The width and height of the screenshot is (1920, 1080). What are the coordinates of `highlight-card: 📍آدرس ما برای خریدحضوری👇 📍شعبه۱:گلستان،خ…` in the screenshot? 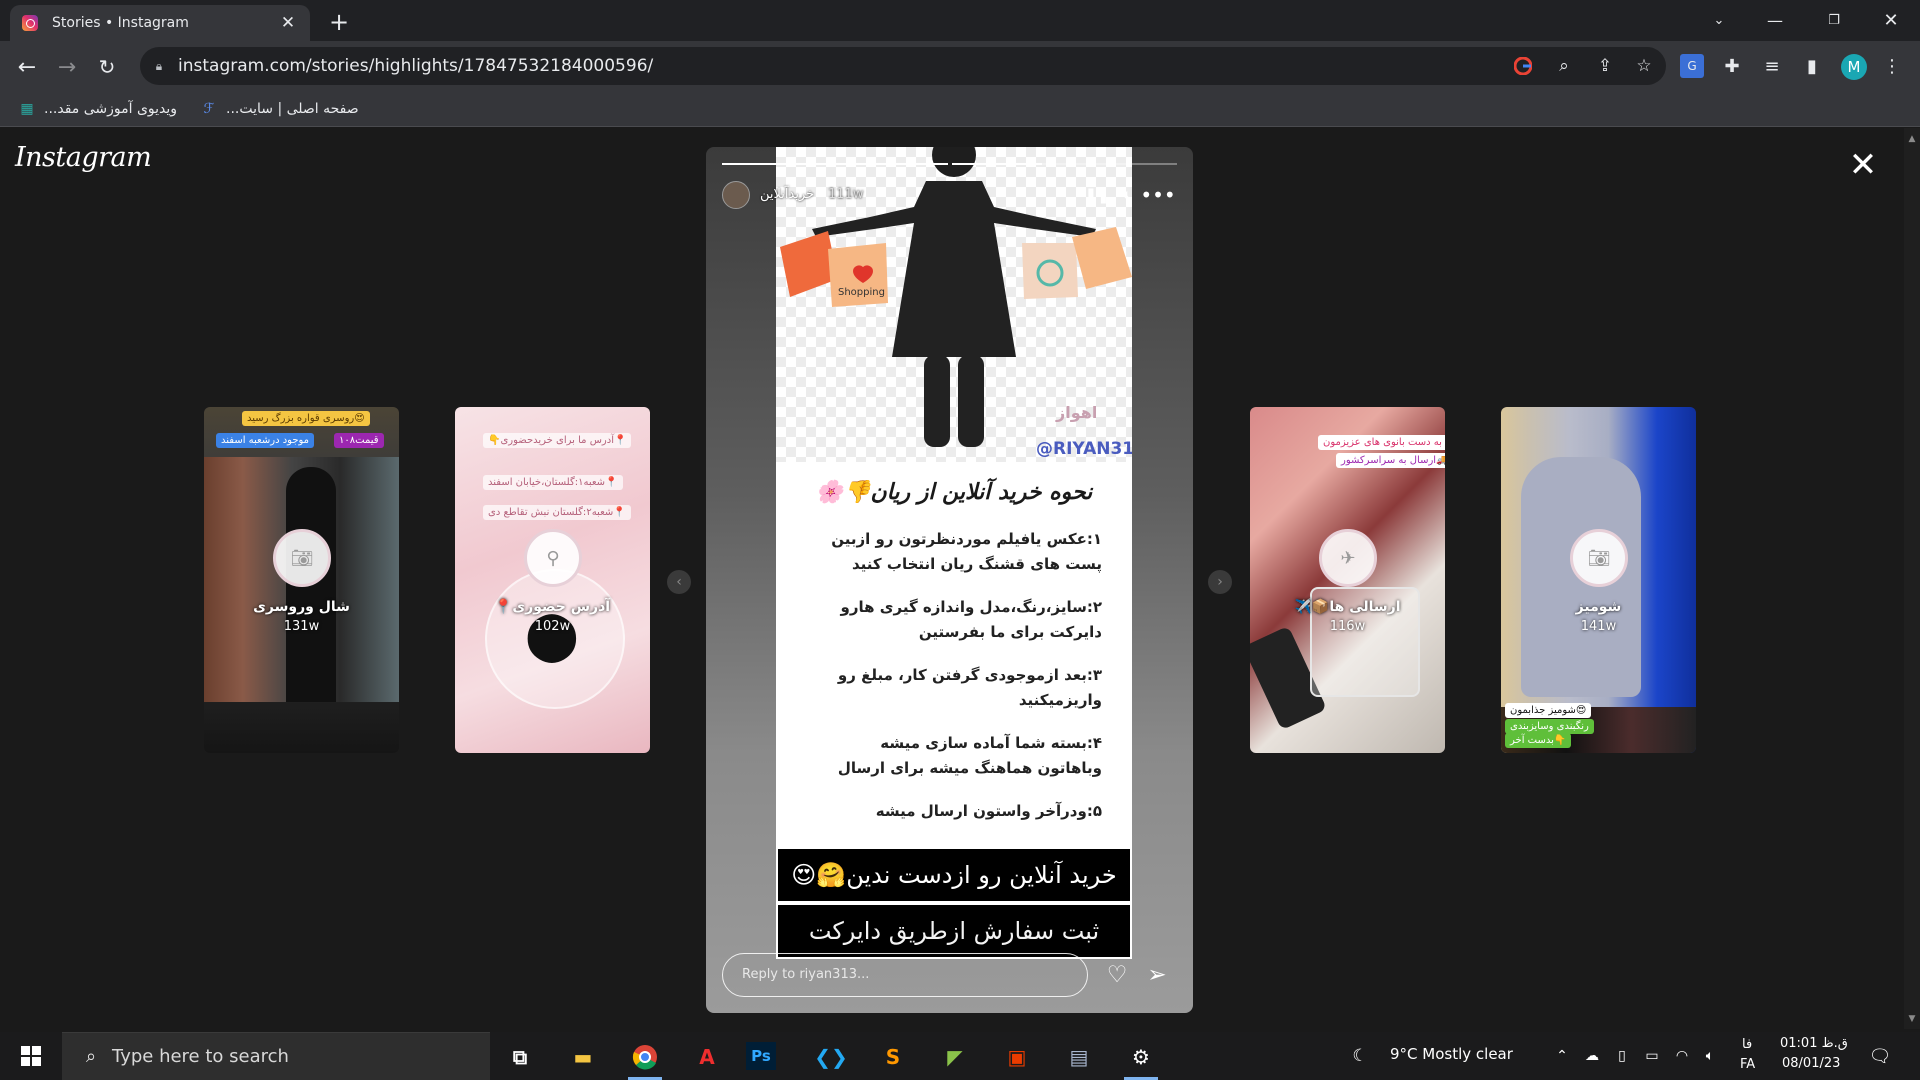 It's located at (552, 580).